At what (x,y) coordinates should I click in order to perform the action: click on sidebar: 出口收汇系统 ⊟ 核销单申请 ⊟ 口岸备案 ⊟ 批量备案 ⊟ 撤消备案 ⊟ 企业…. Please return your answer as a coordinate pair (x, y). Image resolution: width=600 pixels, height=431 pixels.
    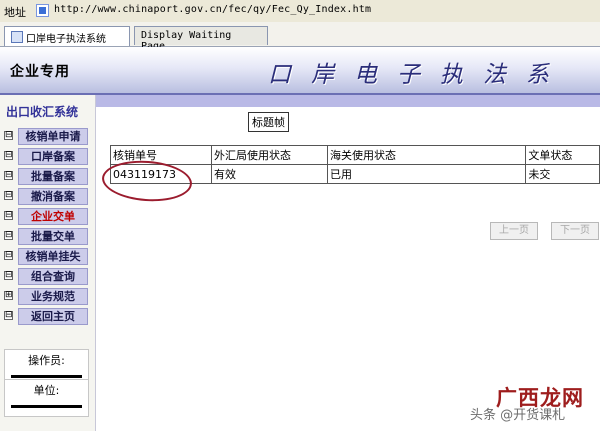
    Looking at the image, I should click on (48, 263).